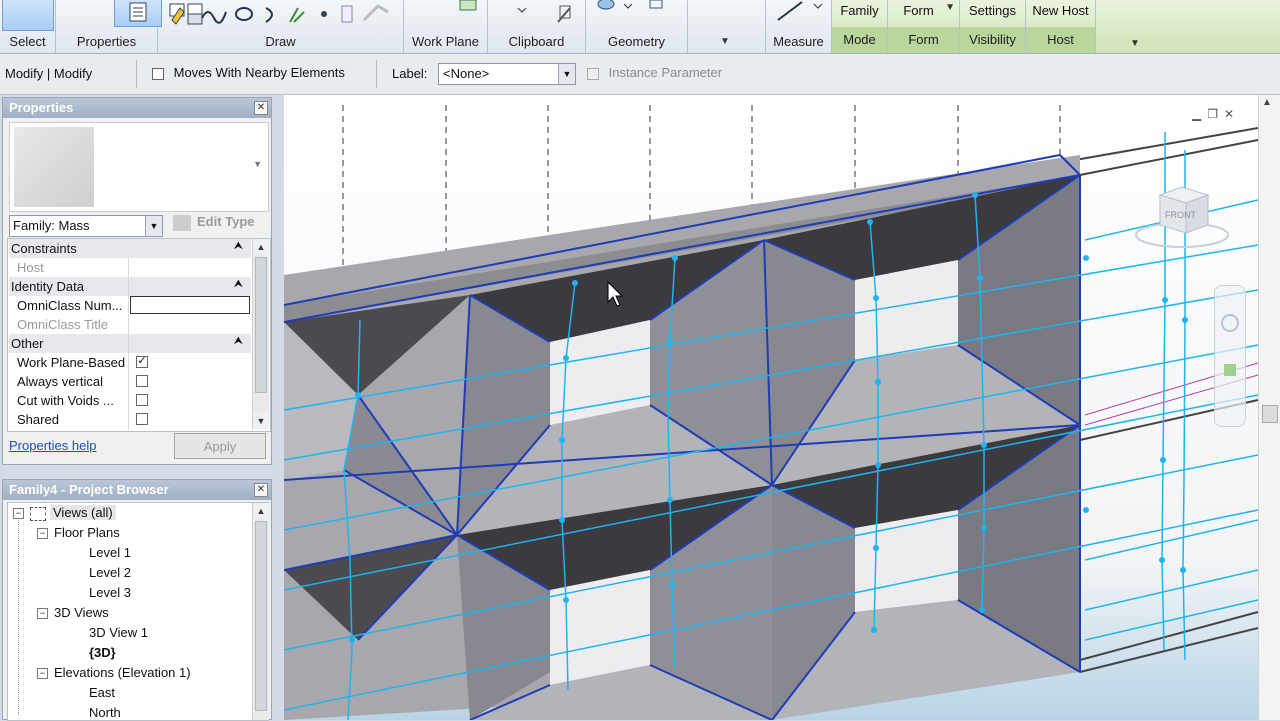  Describe the element at coordinates (30, 267) in the screenshot. I see `prop-key: Host` at that location.